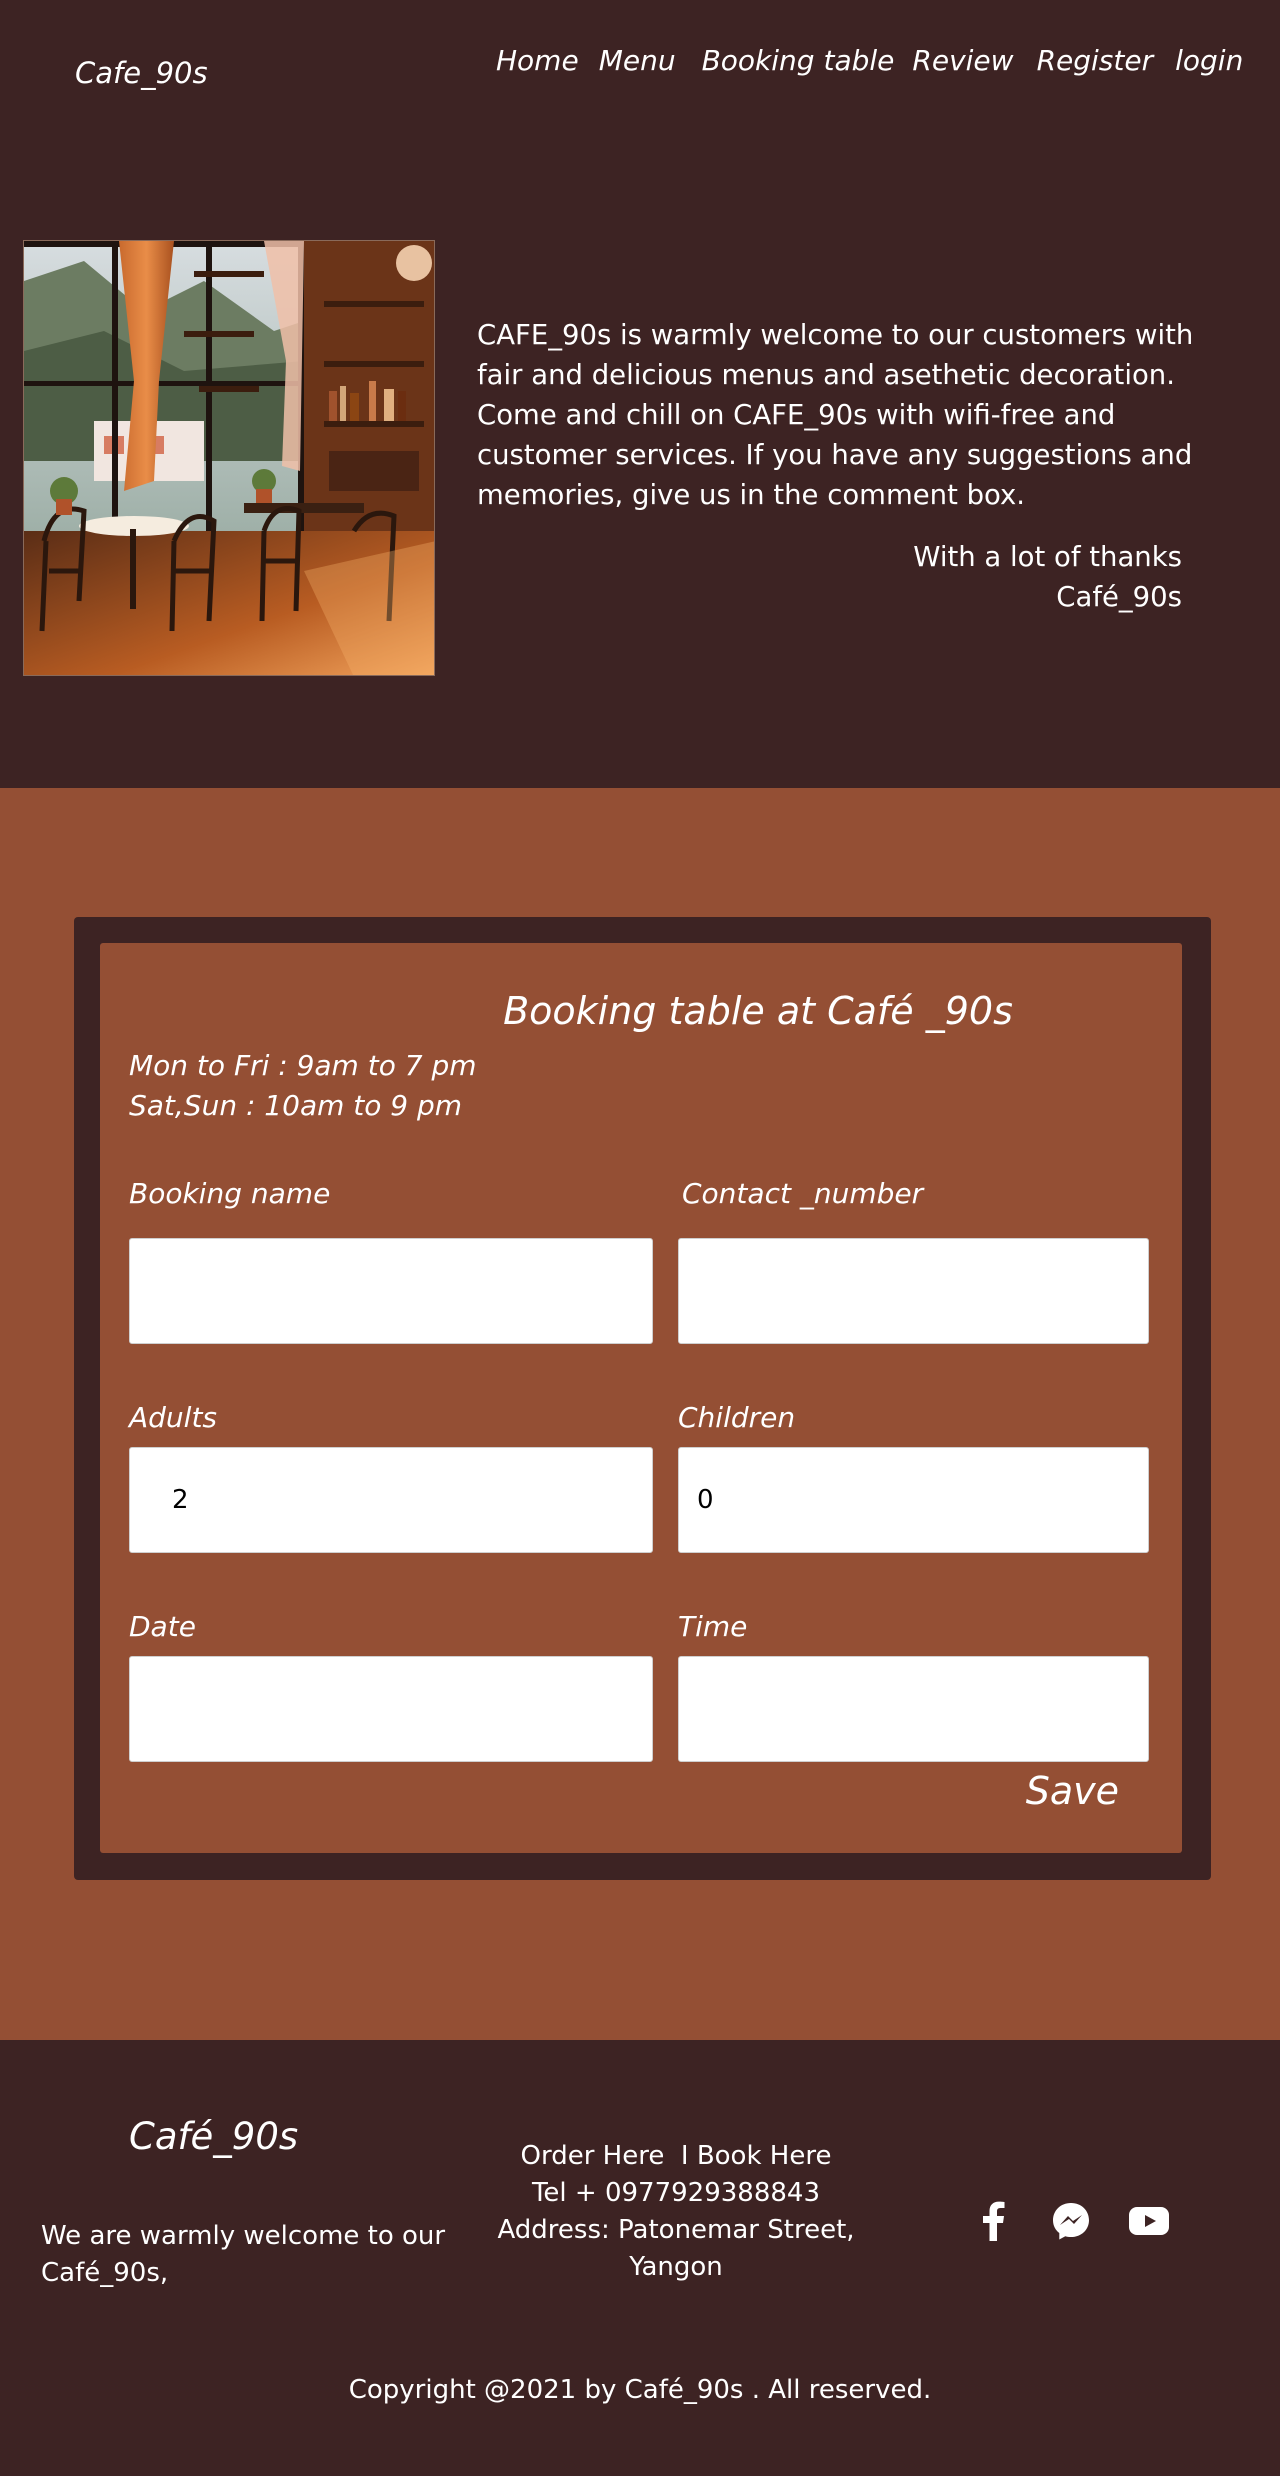 This screenshot has width=1280, height=2476. Describe the element at coordinates (303, 1065) in the screenshot. I see `hours-weekday: Mon to Fri : 9am to 7 pm` at that location.